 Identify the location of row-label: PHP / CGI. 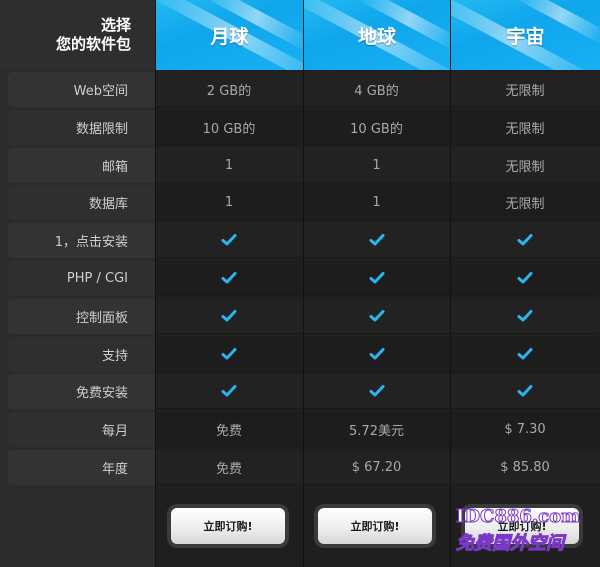
(81, 278).